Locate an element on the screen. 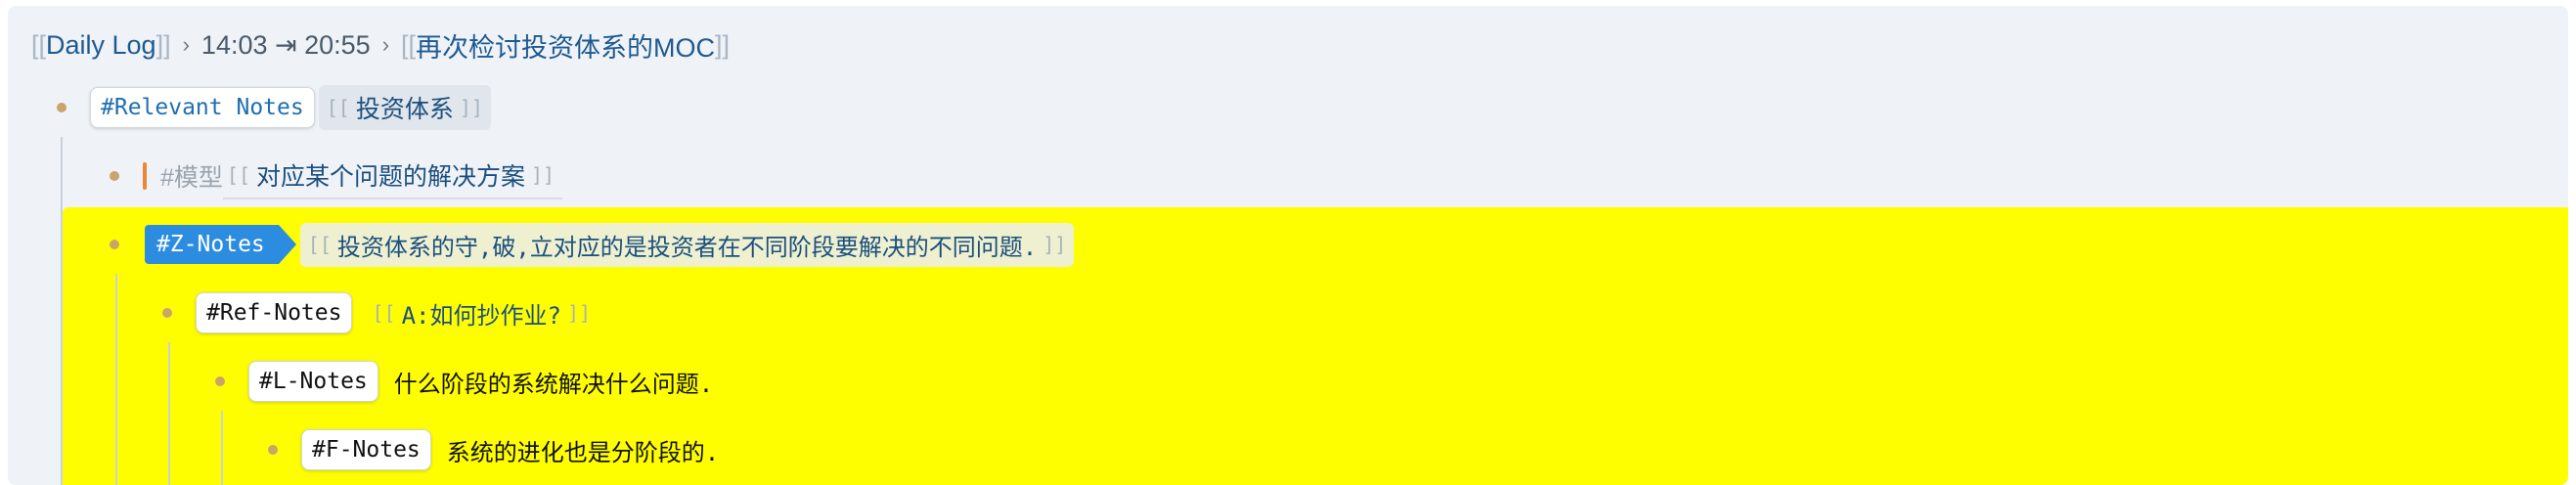  page-link: [[ 投资体系 ]] is located at coordinates (404, 107).